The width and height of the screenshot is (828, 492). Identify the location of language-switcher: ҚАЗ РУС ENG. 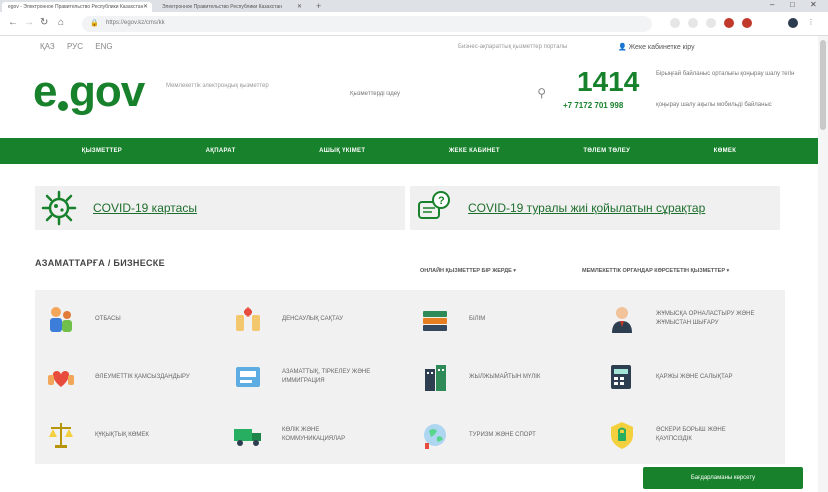
(81, 46).